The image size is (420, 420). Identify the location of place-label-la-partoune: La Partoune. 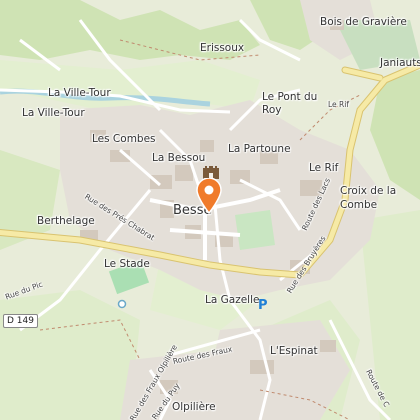
(259, 149).